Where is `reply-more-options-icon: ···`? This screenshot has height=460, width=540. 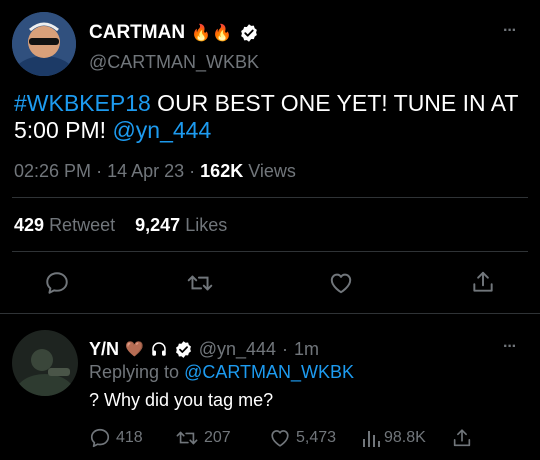
reply-more-options-icon: ··· is located at coordinates (510, 347).